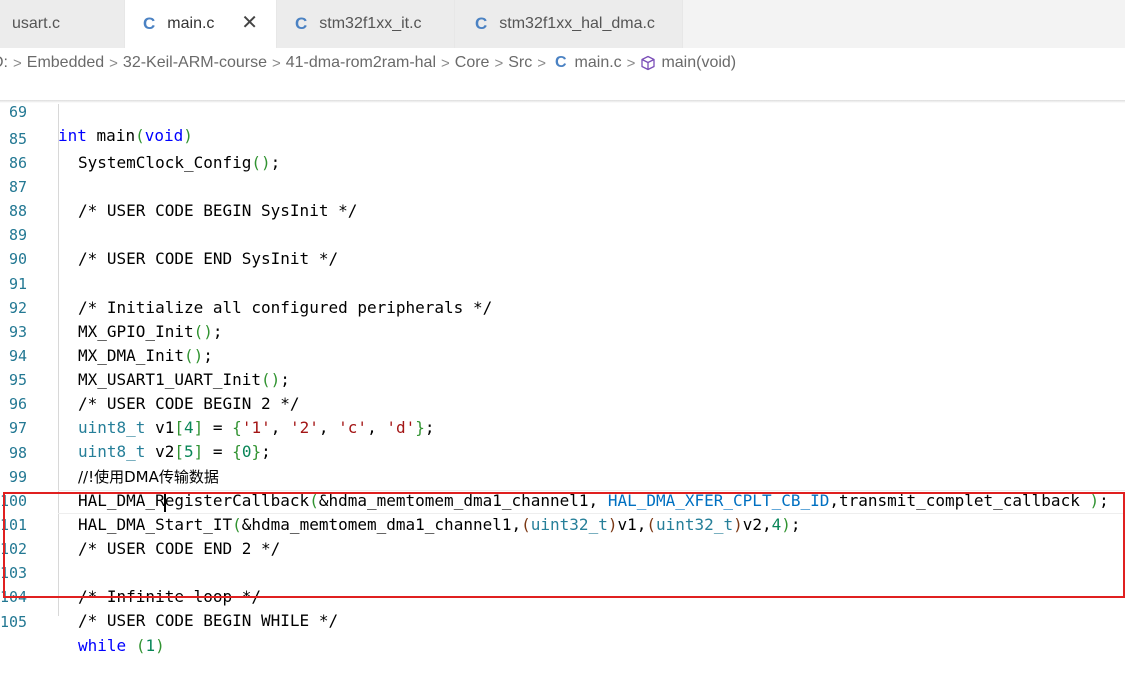 This screenshot has height=682, width=1125. I want to click on tab-label: main.c, so click(191, 23).